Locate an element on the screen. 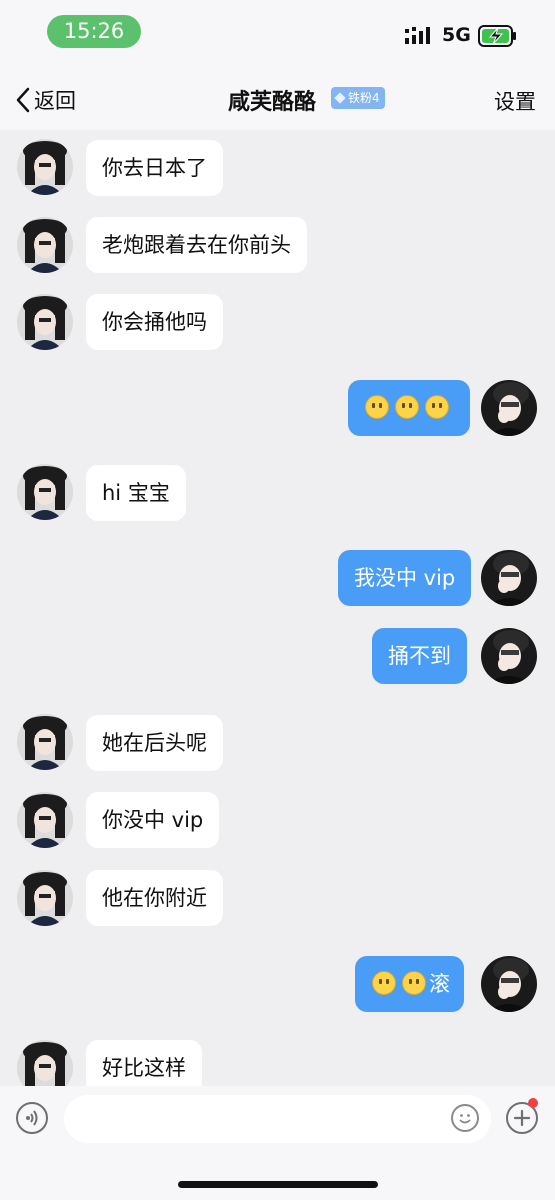 This screenshot has width=555, height=1200. plus-icon is located at coordinates (522, 1118).